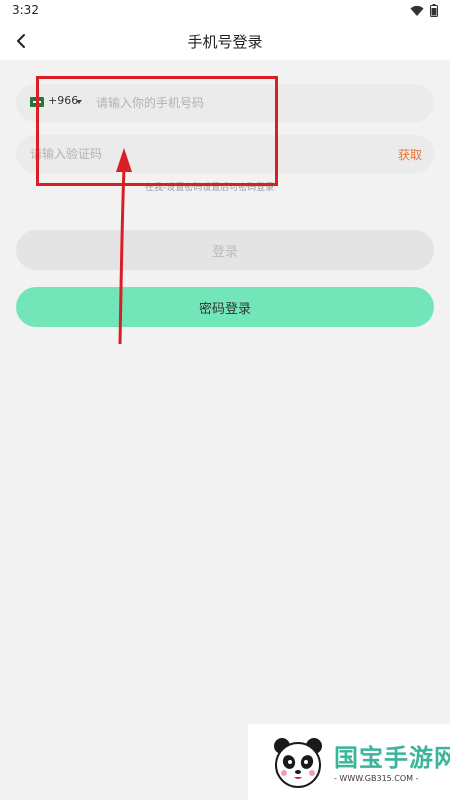 This screenshot has width=450, height=800. What do you see at coordinates (298, 763) in the screenshot?
I see `panda-logo-icon` at bounding box center [298, 763].